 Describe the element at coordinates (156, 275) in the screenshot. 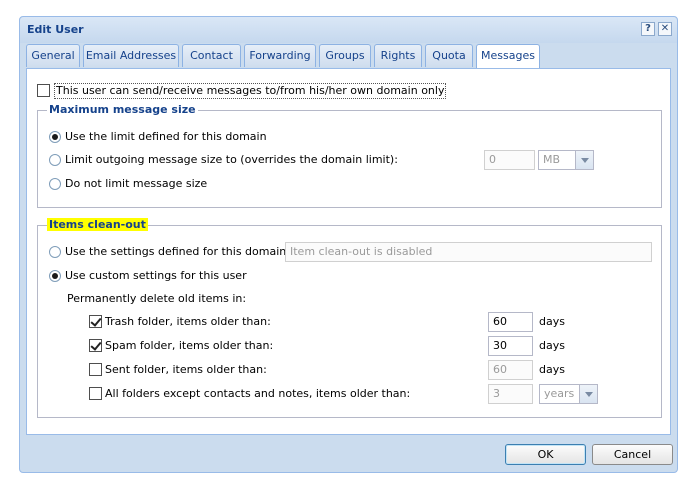

I see `custom-cleanout-label: Use custom settings for this user` at that location.